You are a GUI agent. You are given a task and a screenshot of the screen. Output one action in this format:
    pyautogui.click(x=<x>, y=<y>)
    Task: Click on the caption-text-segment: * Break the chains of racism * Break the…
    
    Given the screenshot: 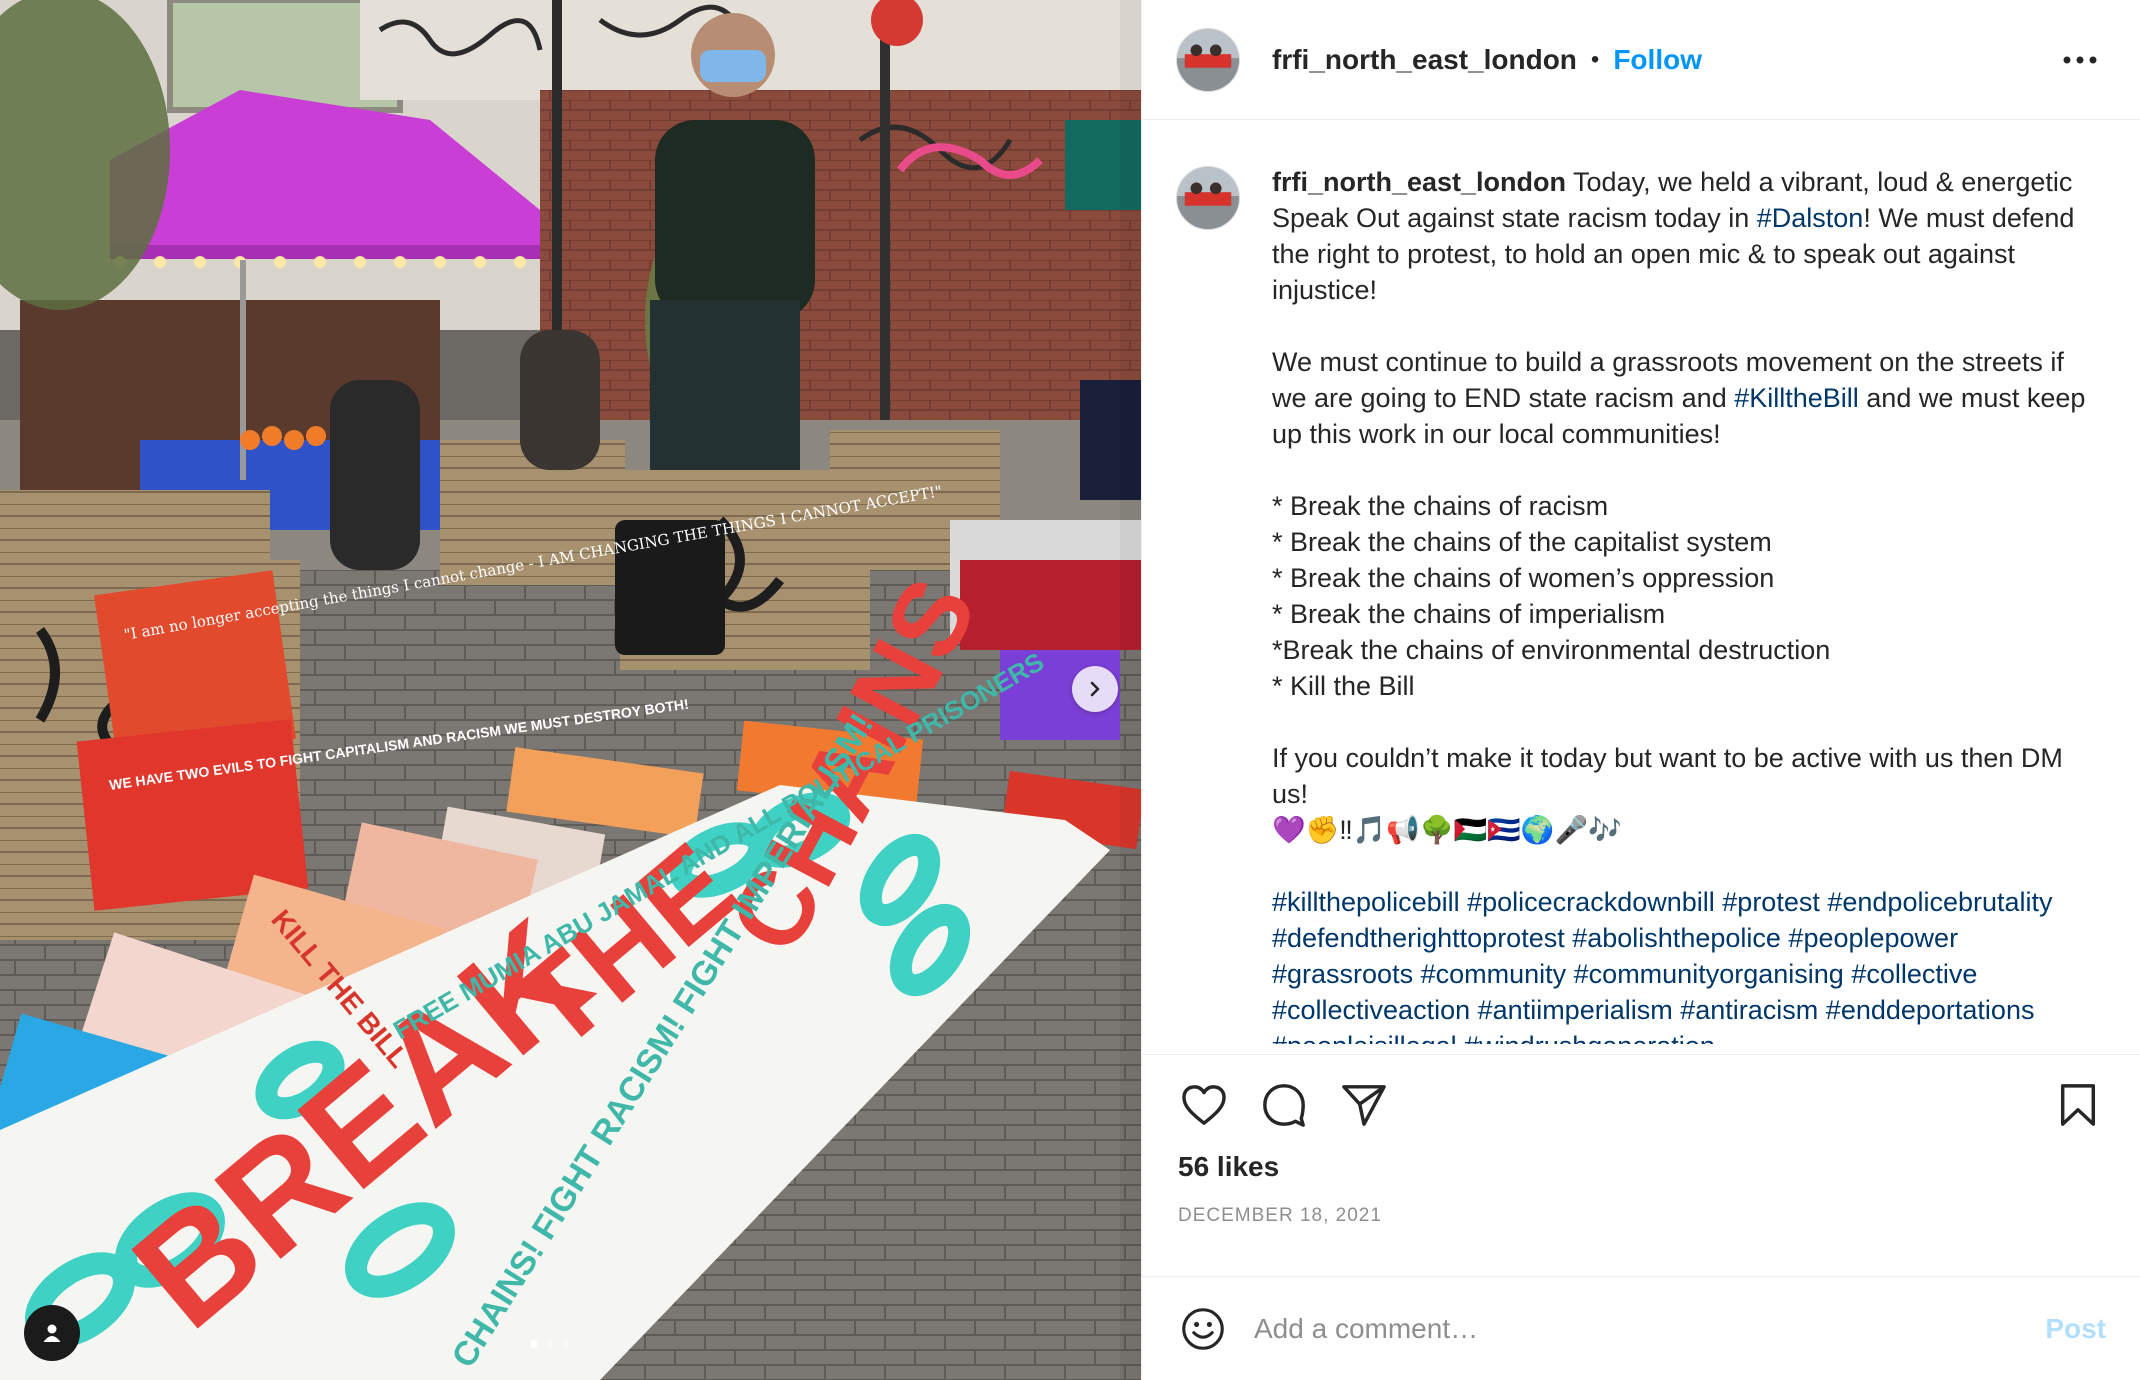 What is the action you would take?
    pyautogui.click(x=1551, y=596)
    